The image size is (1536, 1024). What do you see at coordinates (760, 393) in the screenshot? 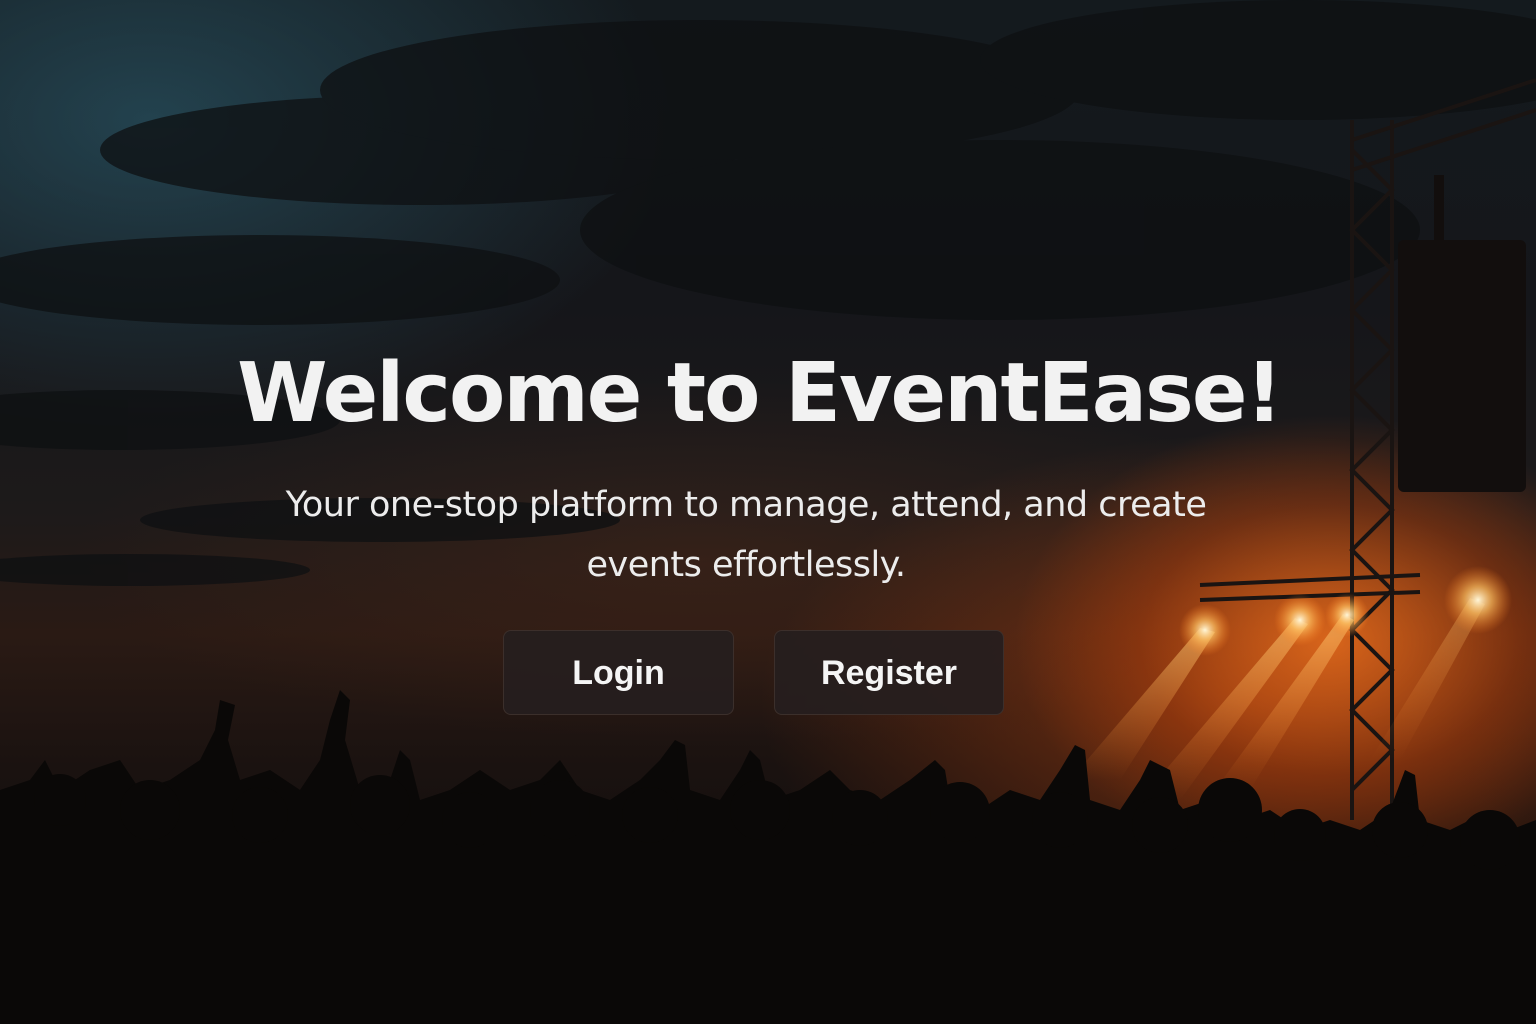
I see `page-title: Welcome to EventEase!` at bounding box center [760, 393].